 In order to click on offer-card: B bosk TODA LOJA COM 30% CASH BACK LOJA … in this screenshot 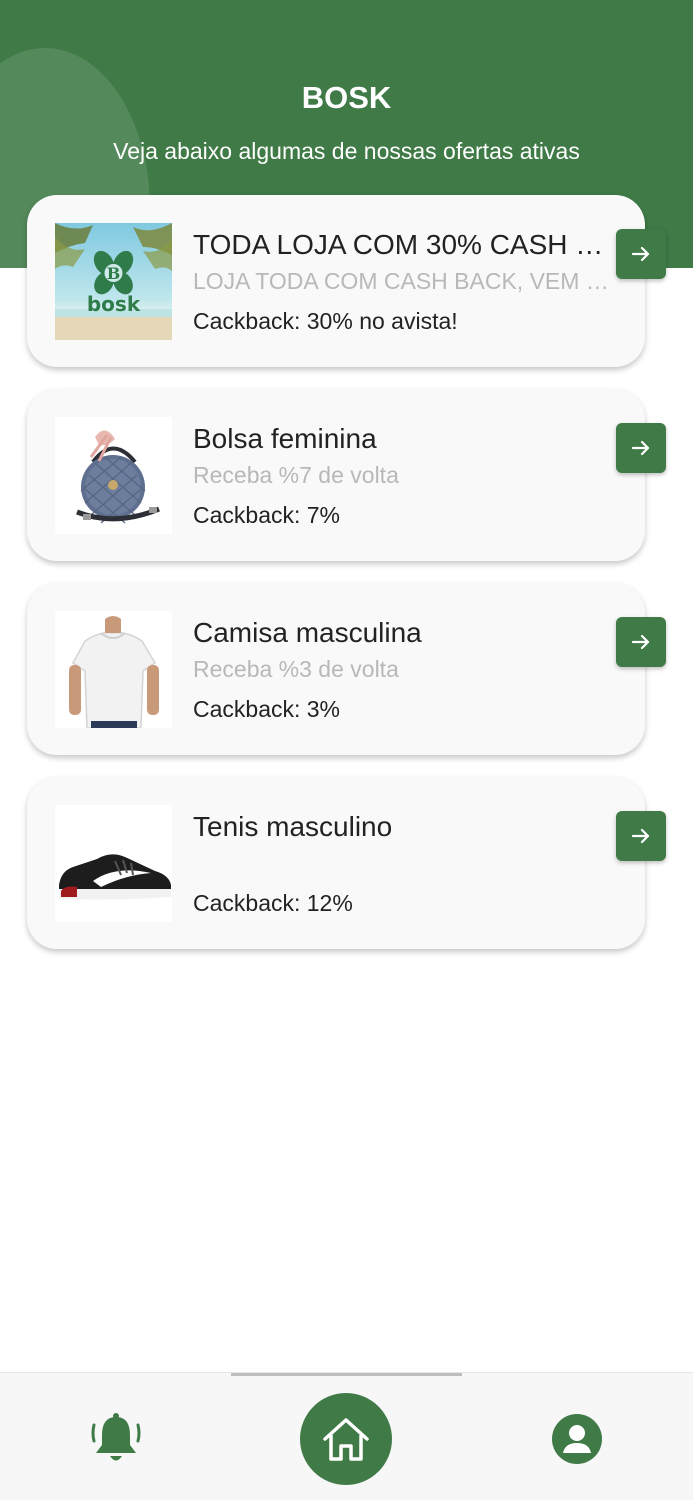, I will do `click(336, 281)`.